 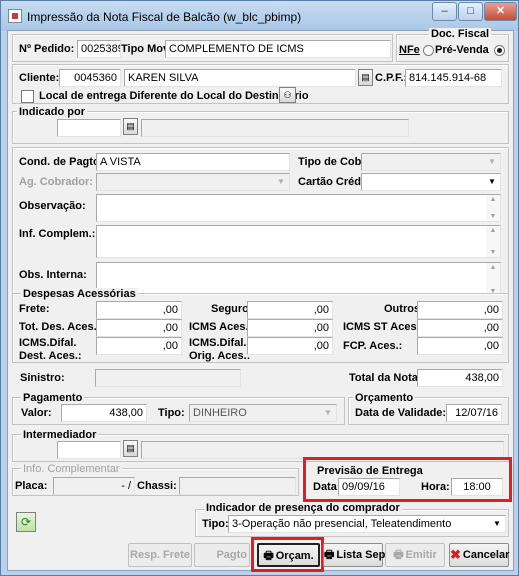 I want to click on pedido-field: 0025389, so click(x=99, y=49).